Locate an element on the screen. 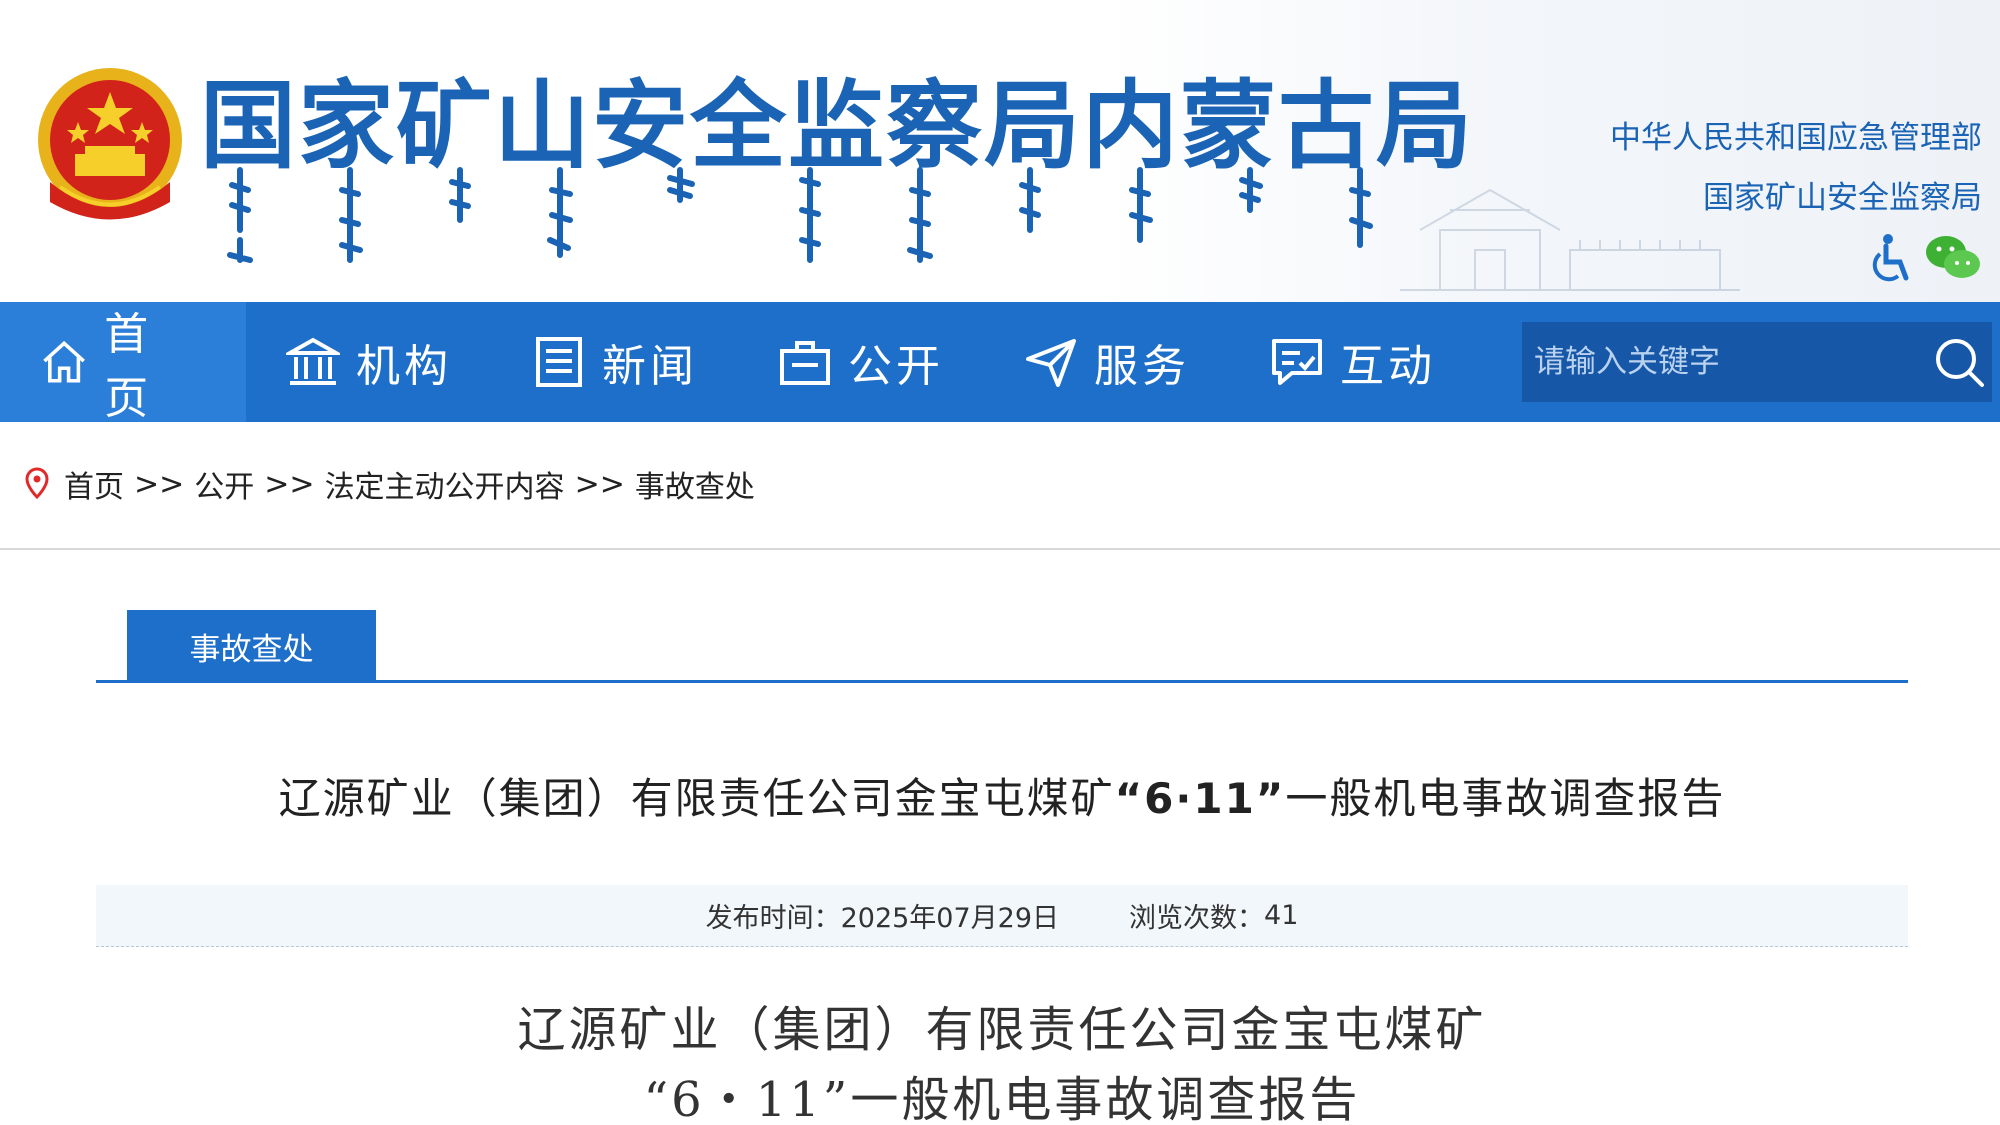  publish-date: 2025年07月29日 is located at coordinates (950, 918).